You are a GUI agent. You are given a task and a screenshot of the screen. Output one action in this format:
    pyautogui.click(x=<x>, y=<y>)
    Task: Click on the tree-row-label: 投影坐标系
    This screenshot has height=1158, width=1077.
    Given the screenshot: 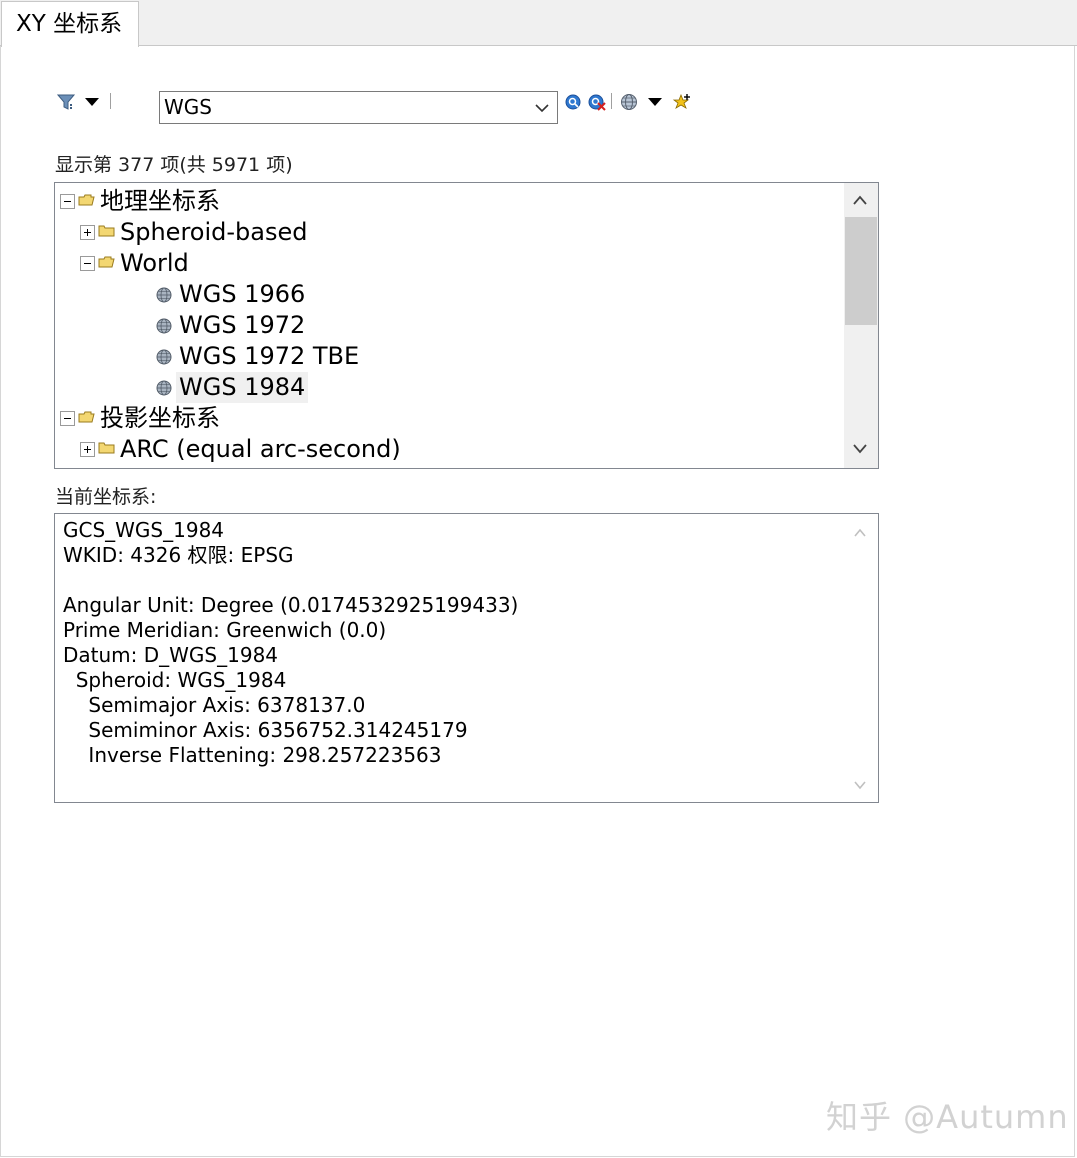 What is the action you would take?
    pyautogui.click(x=160, y=418)
    